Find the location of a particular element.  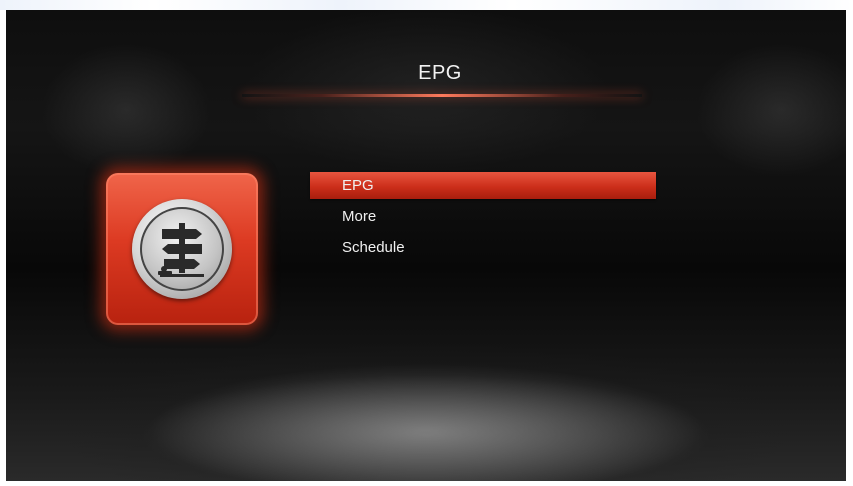

menu-item-more: More is located at coordinates (483, 216).